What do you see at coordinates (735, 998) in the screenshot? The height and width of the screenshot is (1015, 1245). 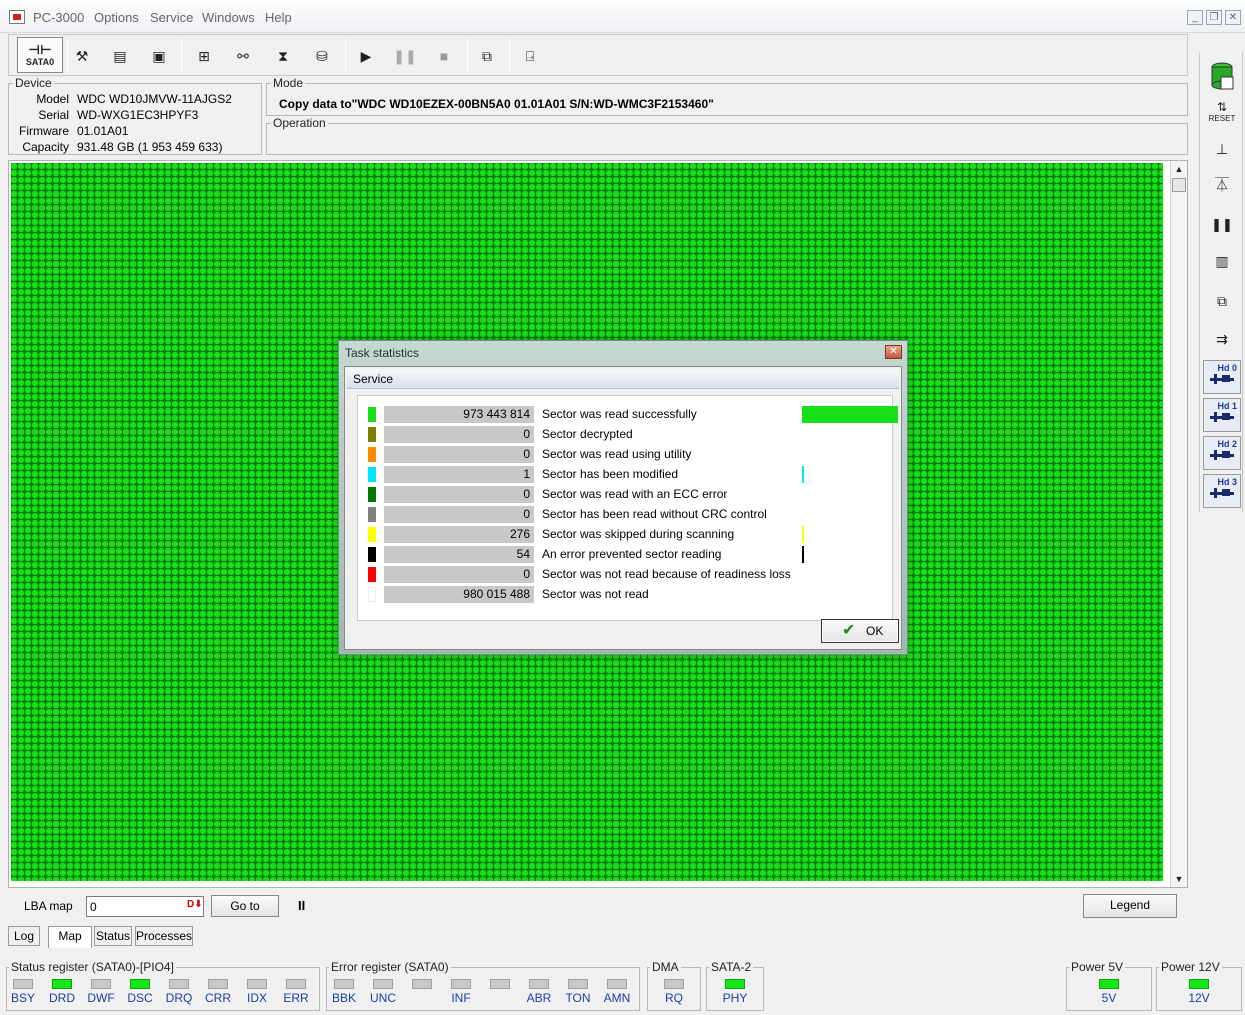 I see `sata2-phy-label: PHY` at bounding box center [735, 998].